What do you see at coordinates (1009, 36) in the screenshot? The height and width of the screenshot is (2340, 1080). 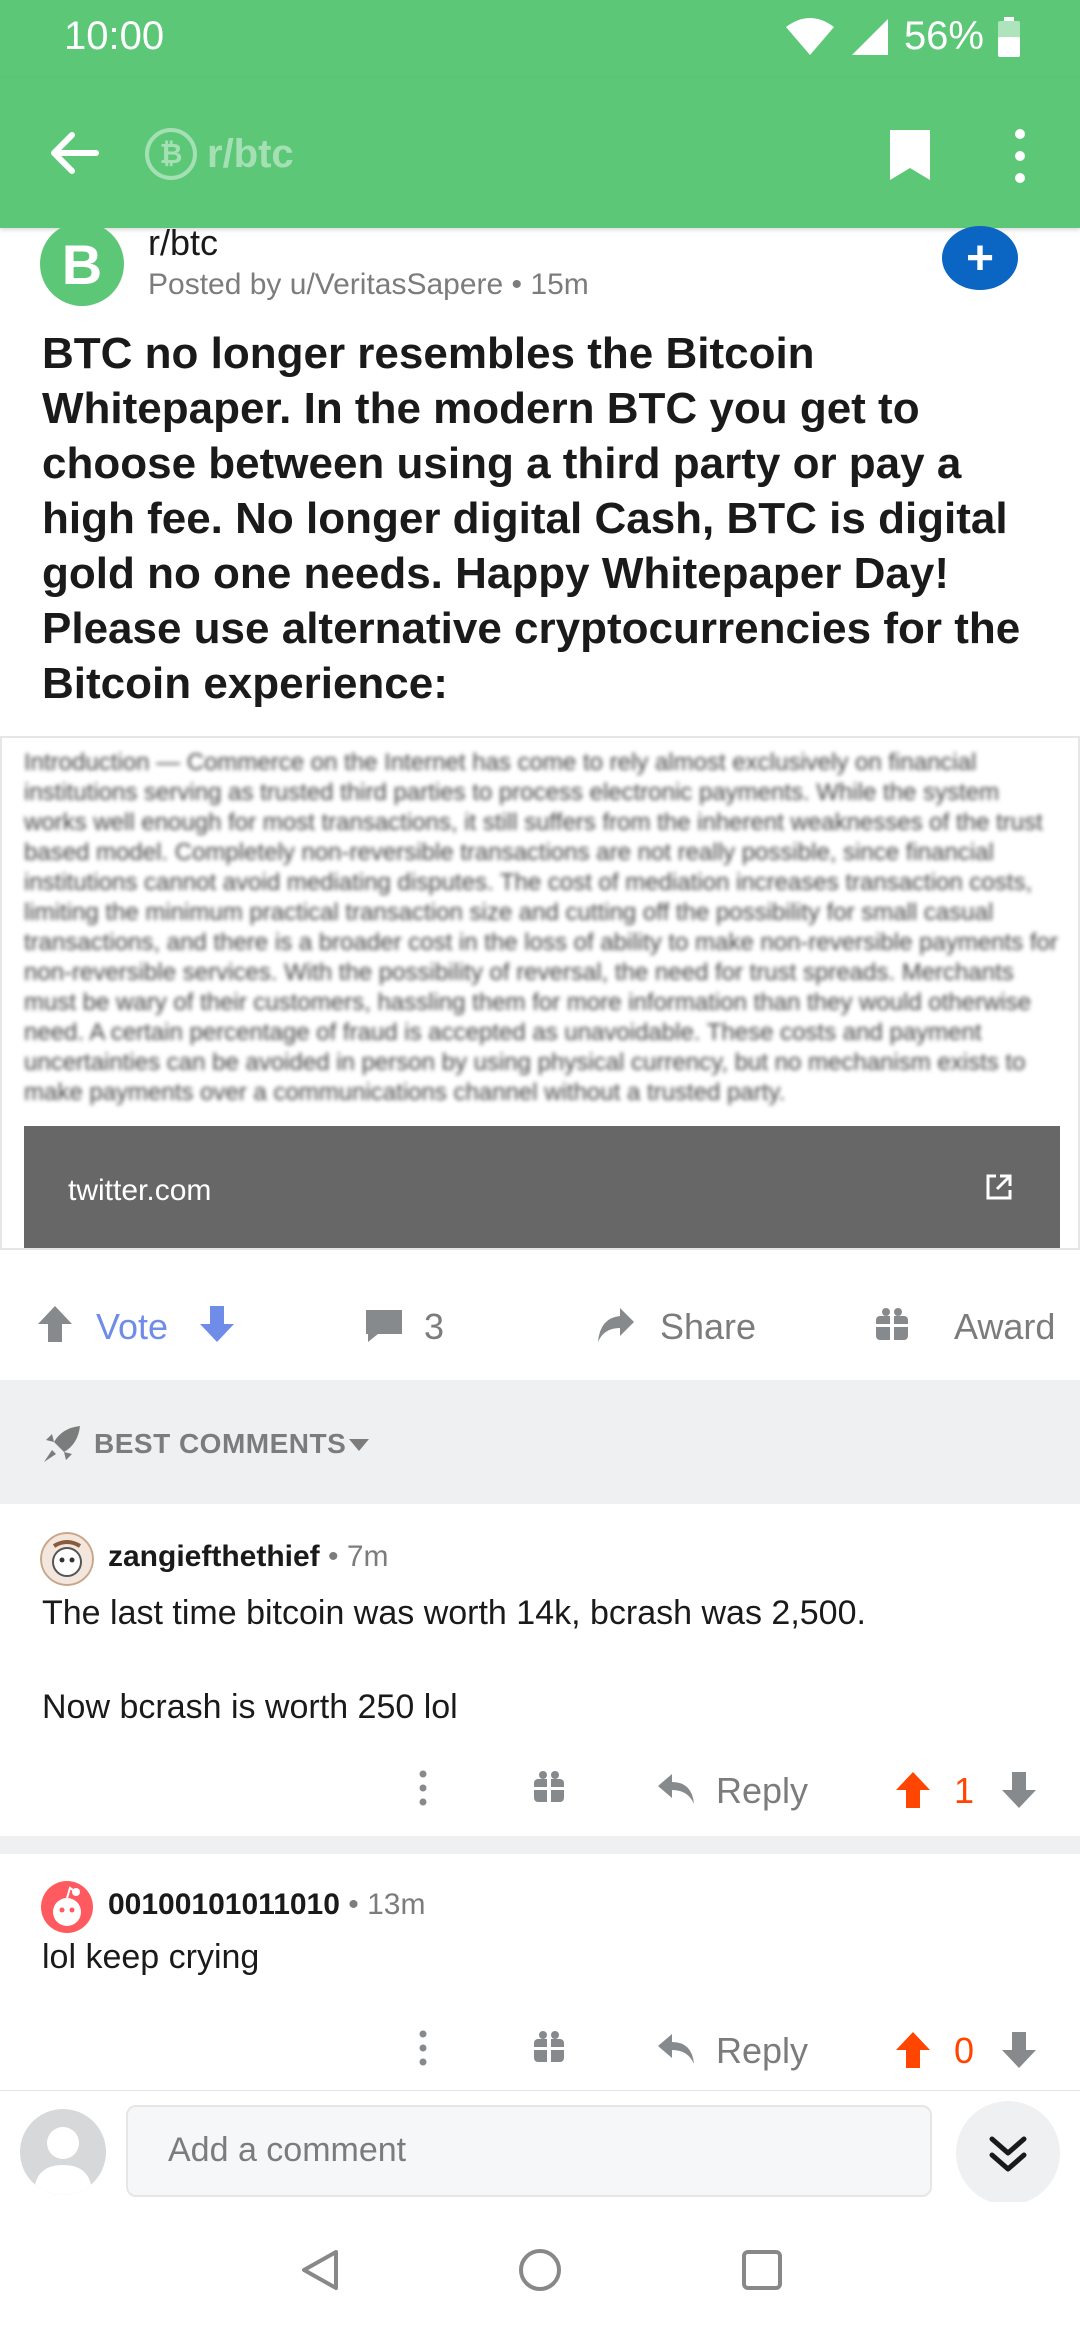 I see `battery-icon` at bounding box center [1009, 36].